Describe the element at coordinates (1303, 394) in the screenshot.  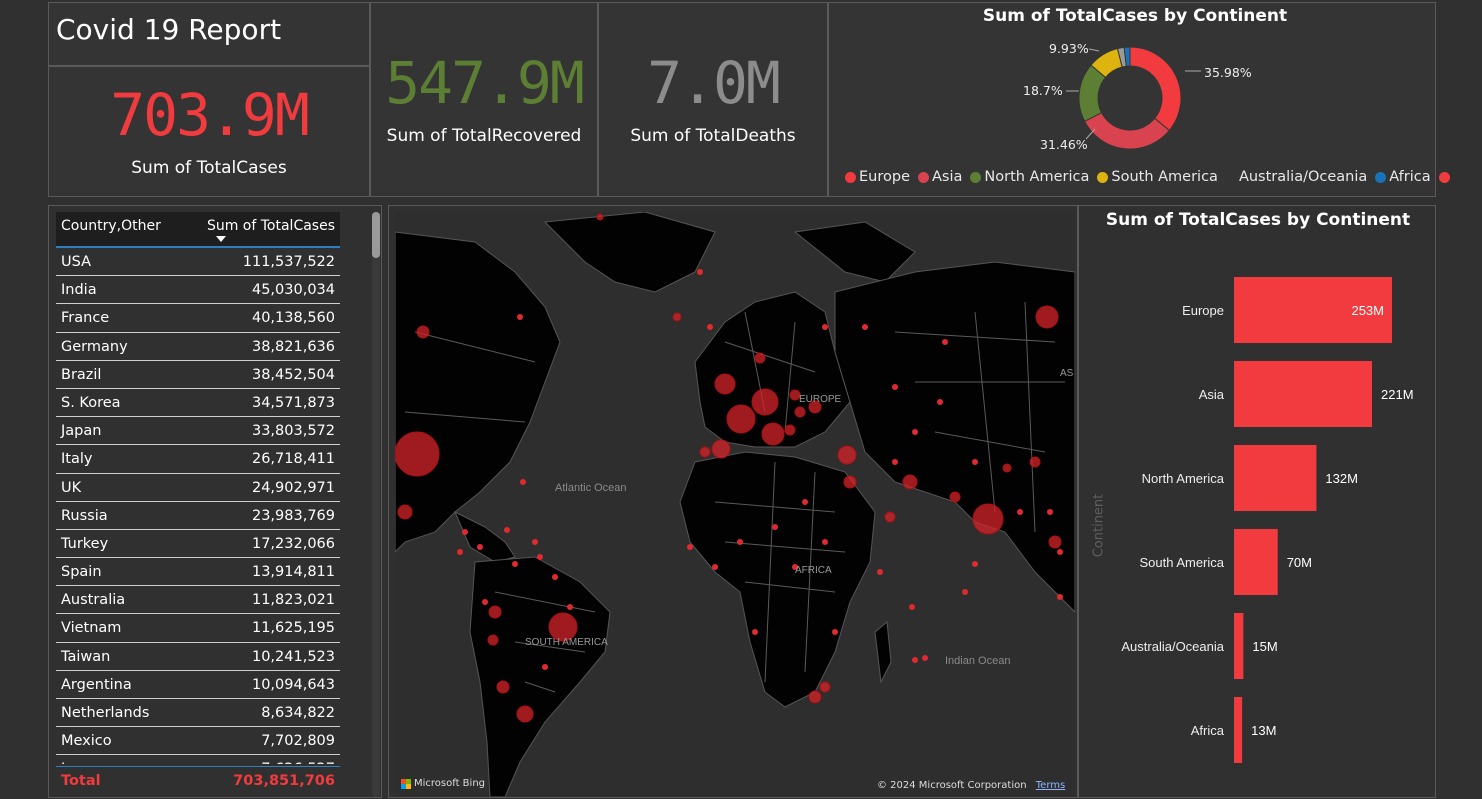
I see `bar-asia` at that location.